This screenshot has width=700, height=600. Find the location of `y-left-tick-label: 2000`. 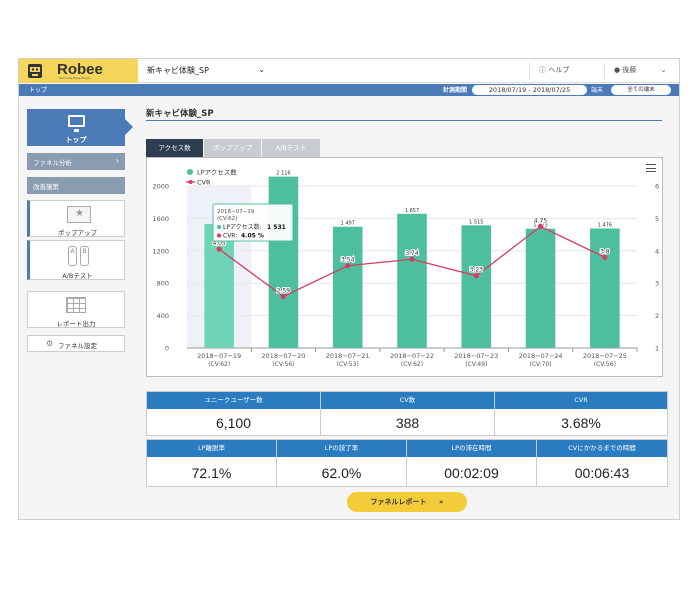

y-left-tick-label: 2000 is located at coordinates (160, 187).